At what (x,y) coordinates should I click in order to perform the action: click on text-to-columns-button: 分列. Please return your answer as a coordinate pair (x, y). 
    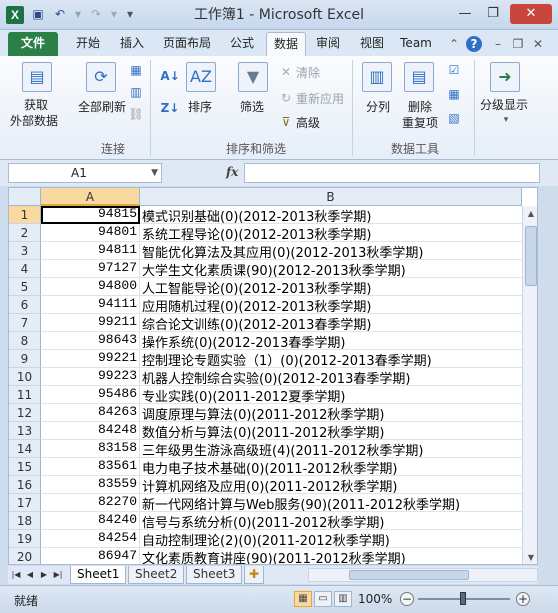
    Looking at the image, I should click on (378, 106).